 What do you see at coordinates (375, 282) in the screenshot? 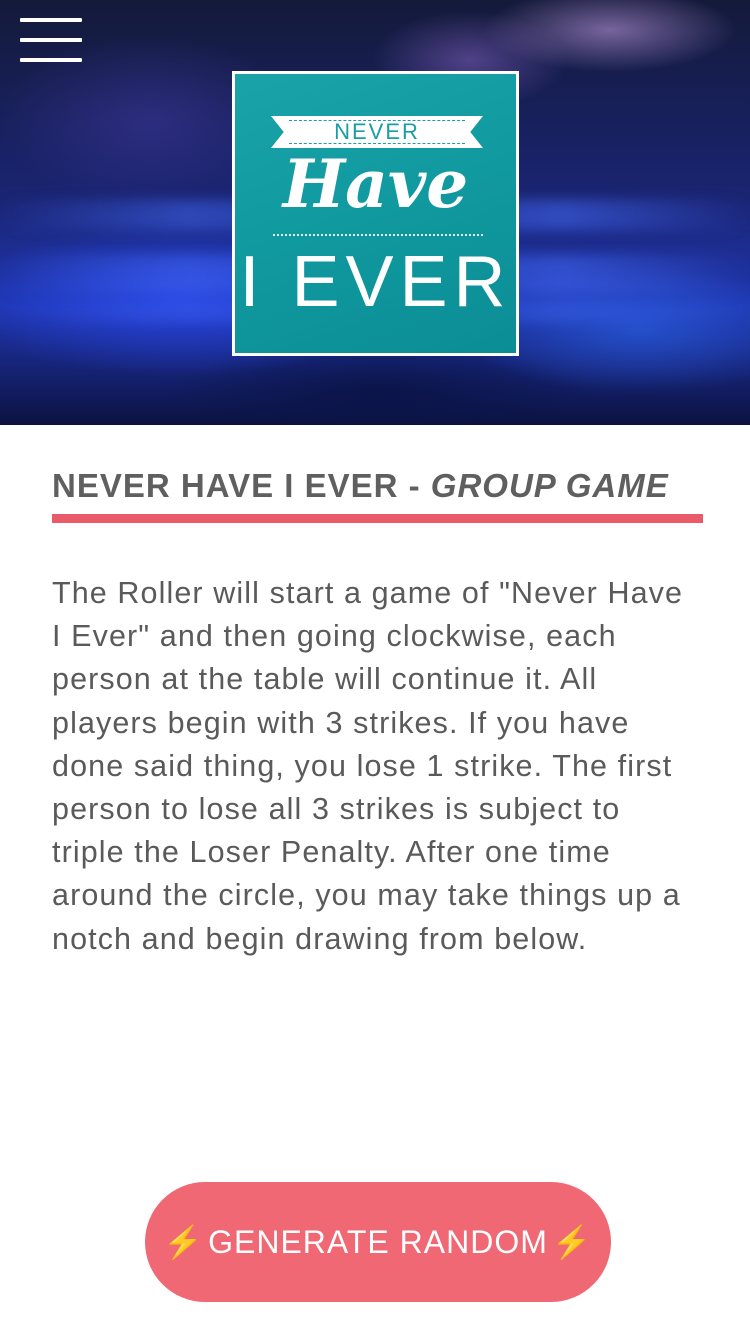
I see `logo-text-i-ever: I EVER` at bounding box center [375, 282].